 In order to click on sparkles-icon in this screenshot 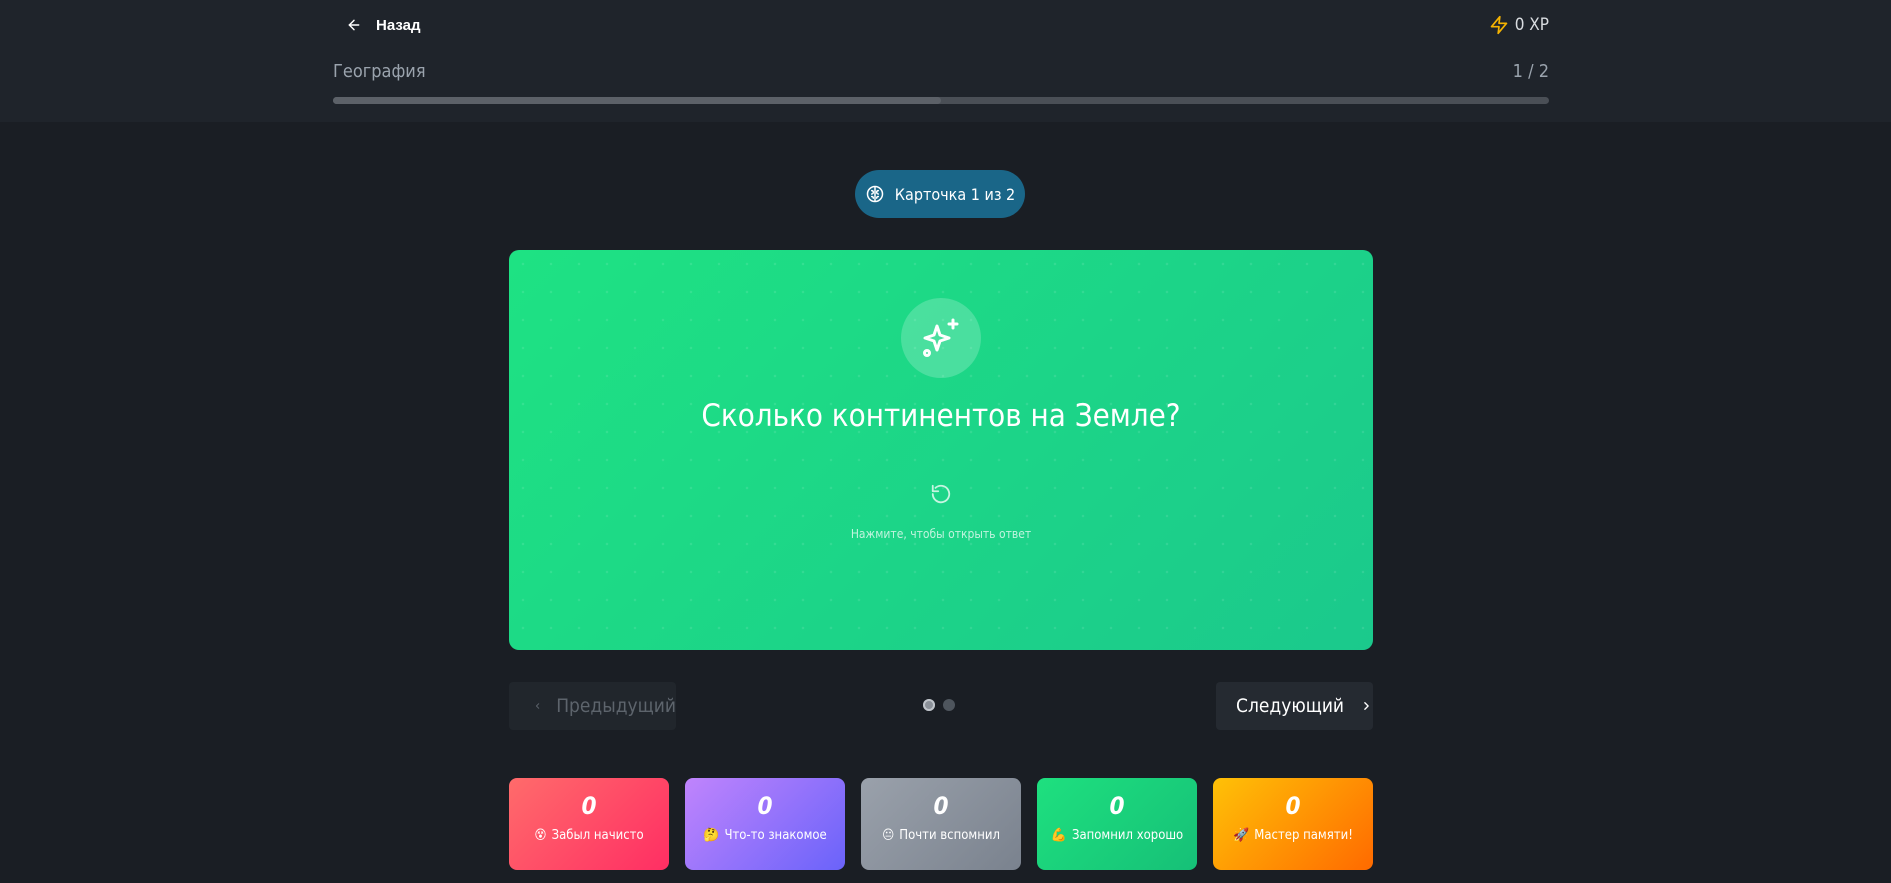, I will do `click(941, 337)`.